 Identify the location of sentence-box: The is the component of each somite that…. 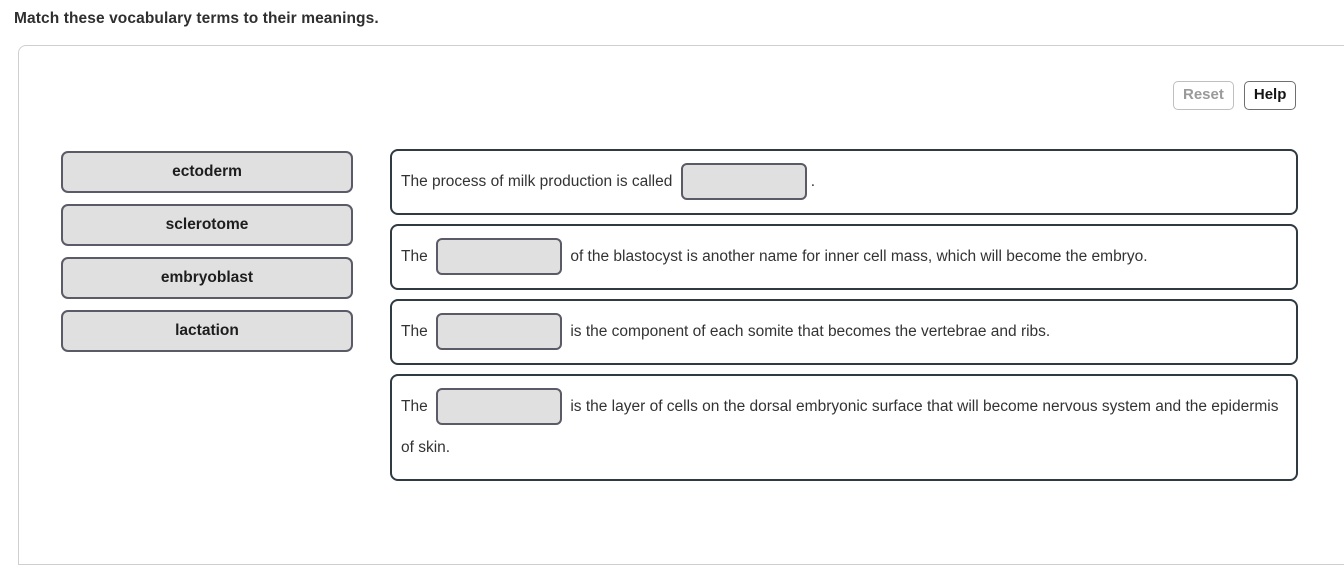
(844, 332).